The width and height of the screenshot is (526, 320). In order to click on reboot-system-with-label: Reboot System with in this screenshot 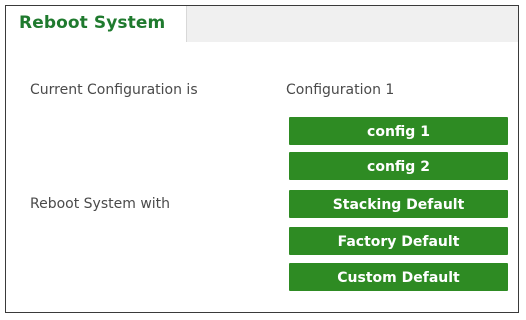, I will do `click(100, 204)`.